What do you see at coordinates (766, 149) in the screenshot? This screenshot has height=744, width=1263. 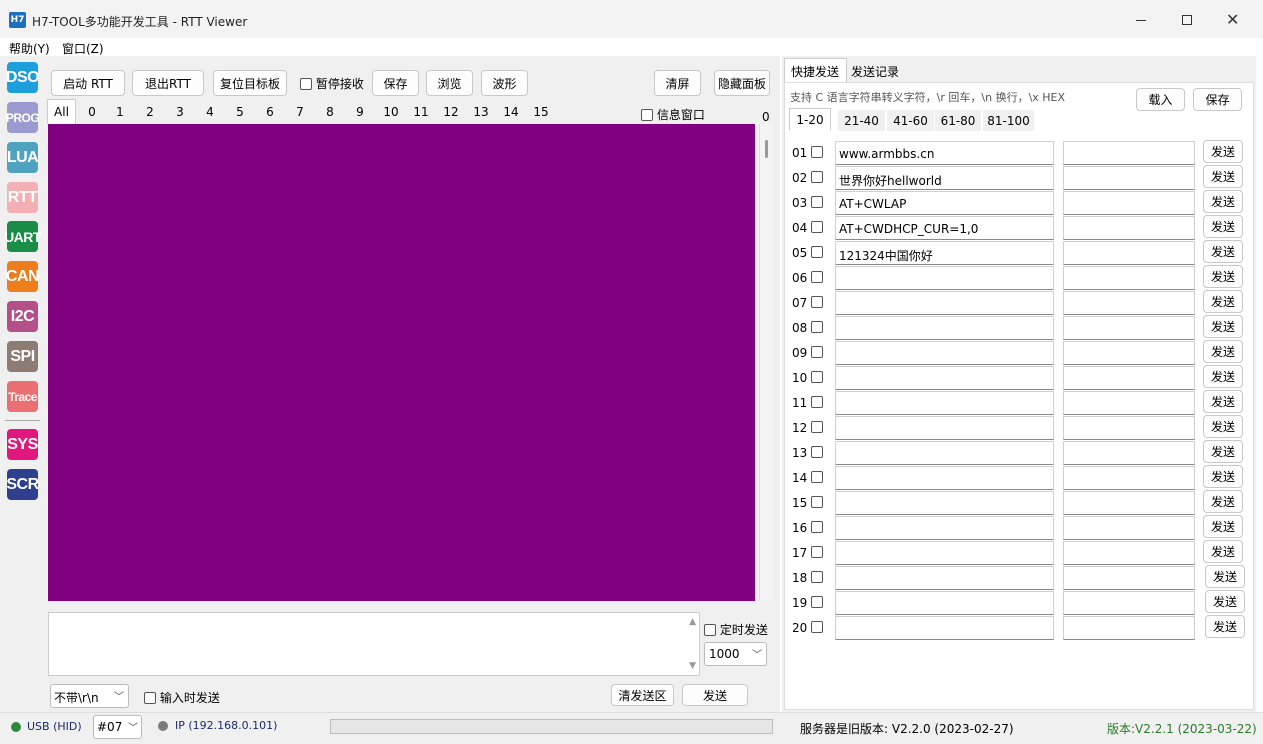 I see `terminal-scroll-thumb` at bounding box center [766, 149].